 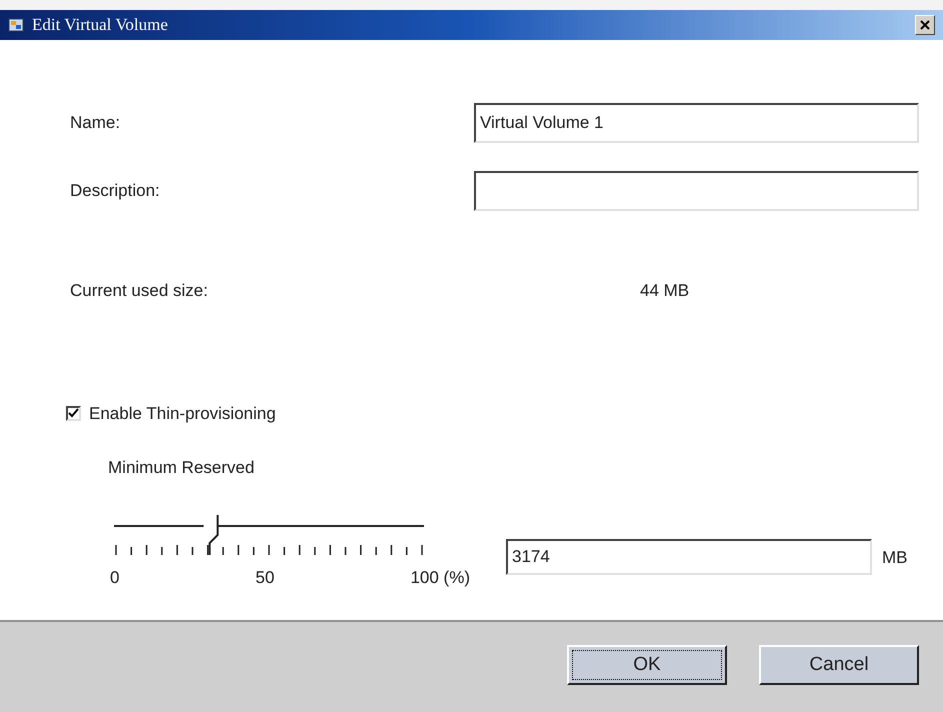 I want to click on dialog-button: OK, so click(x=647, y=665).